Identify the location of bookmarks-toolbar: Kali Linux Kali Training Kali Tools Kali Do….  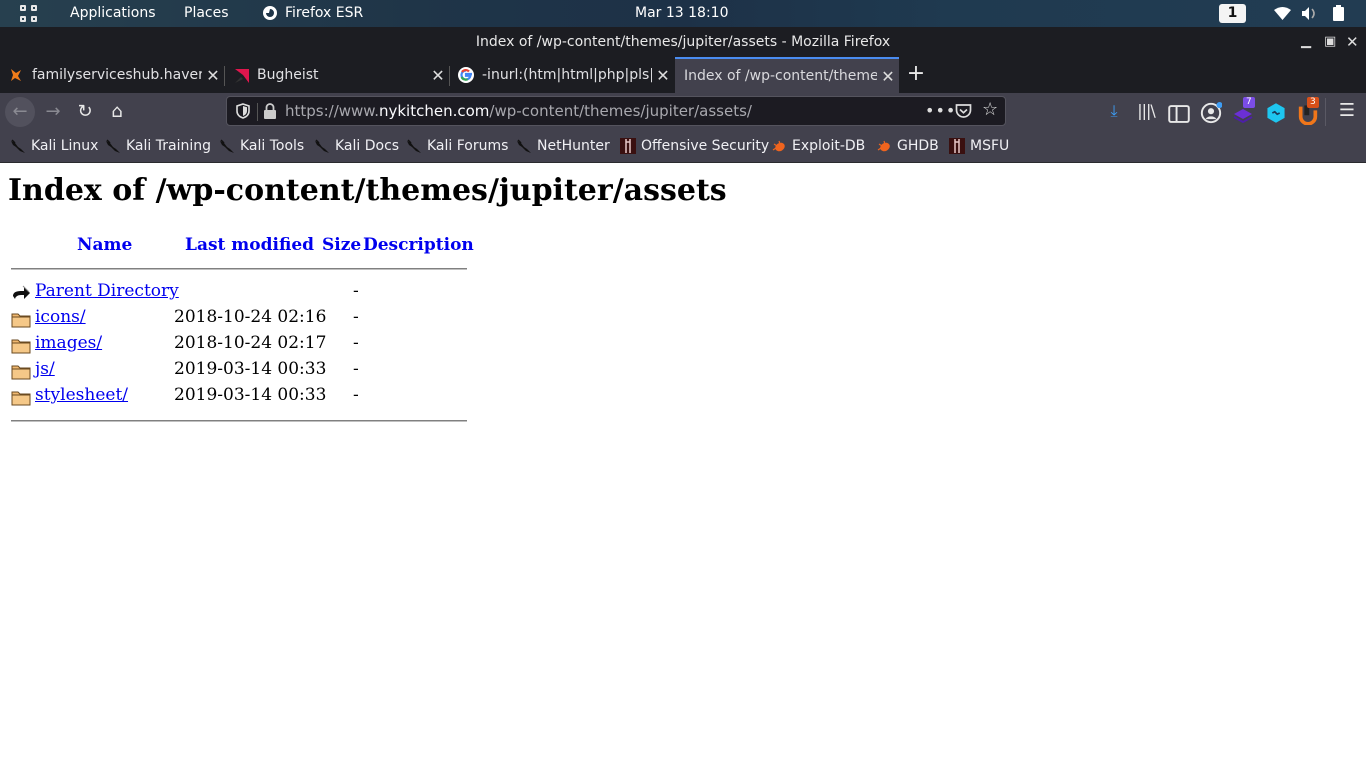
(683, 146).